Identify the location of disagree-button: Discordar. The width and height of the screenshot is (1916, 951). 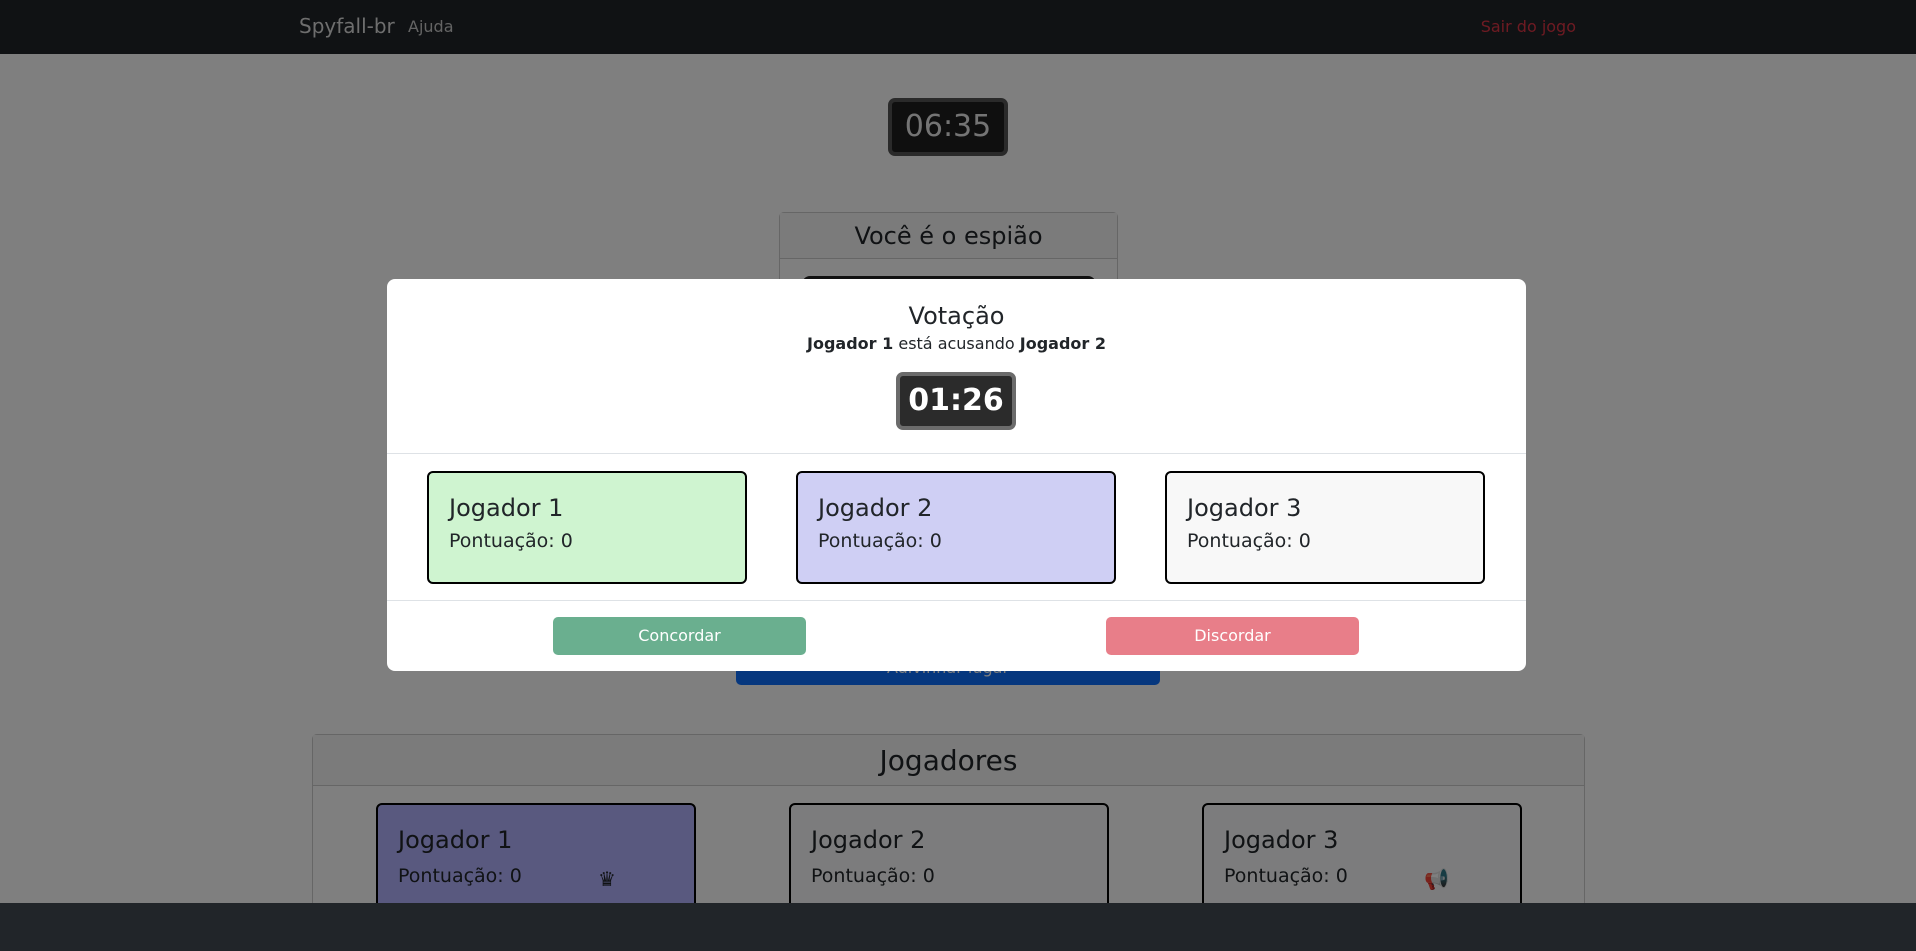
(1232, 636).